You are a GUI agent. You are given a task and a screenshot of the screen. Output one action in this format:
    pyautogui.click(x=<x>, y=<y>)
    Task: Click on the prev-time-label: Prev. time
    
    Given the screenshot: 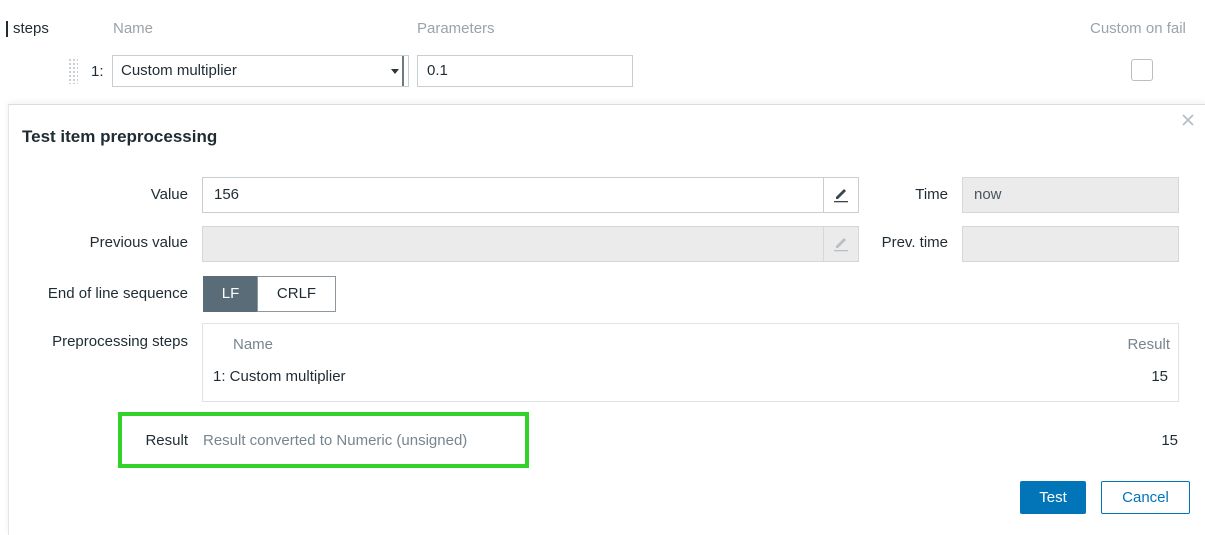 What is the action you would take?
    pyautogui.click(x=914, y=242)
    